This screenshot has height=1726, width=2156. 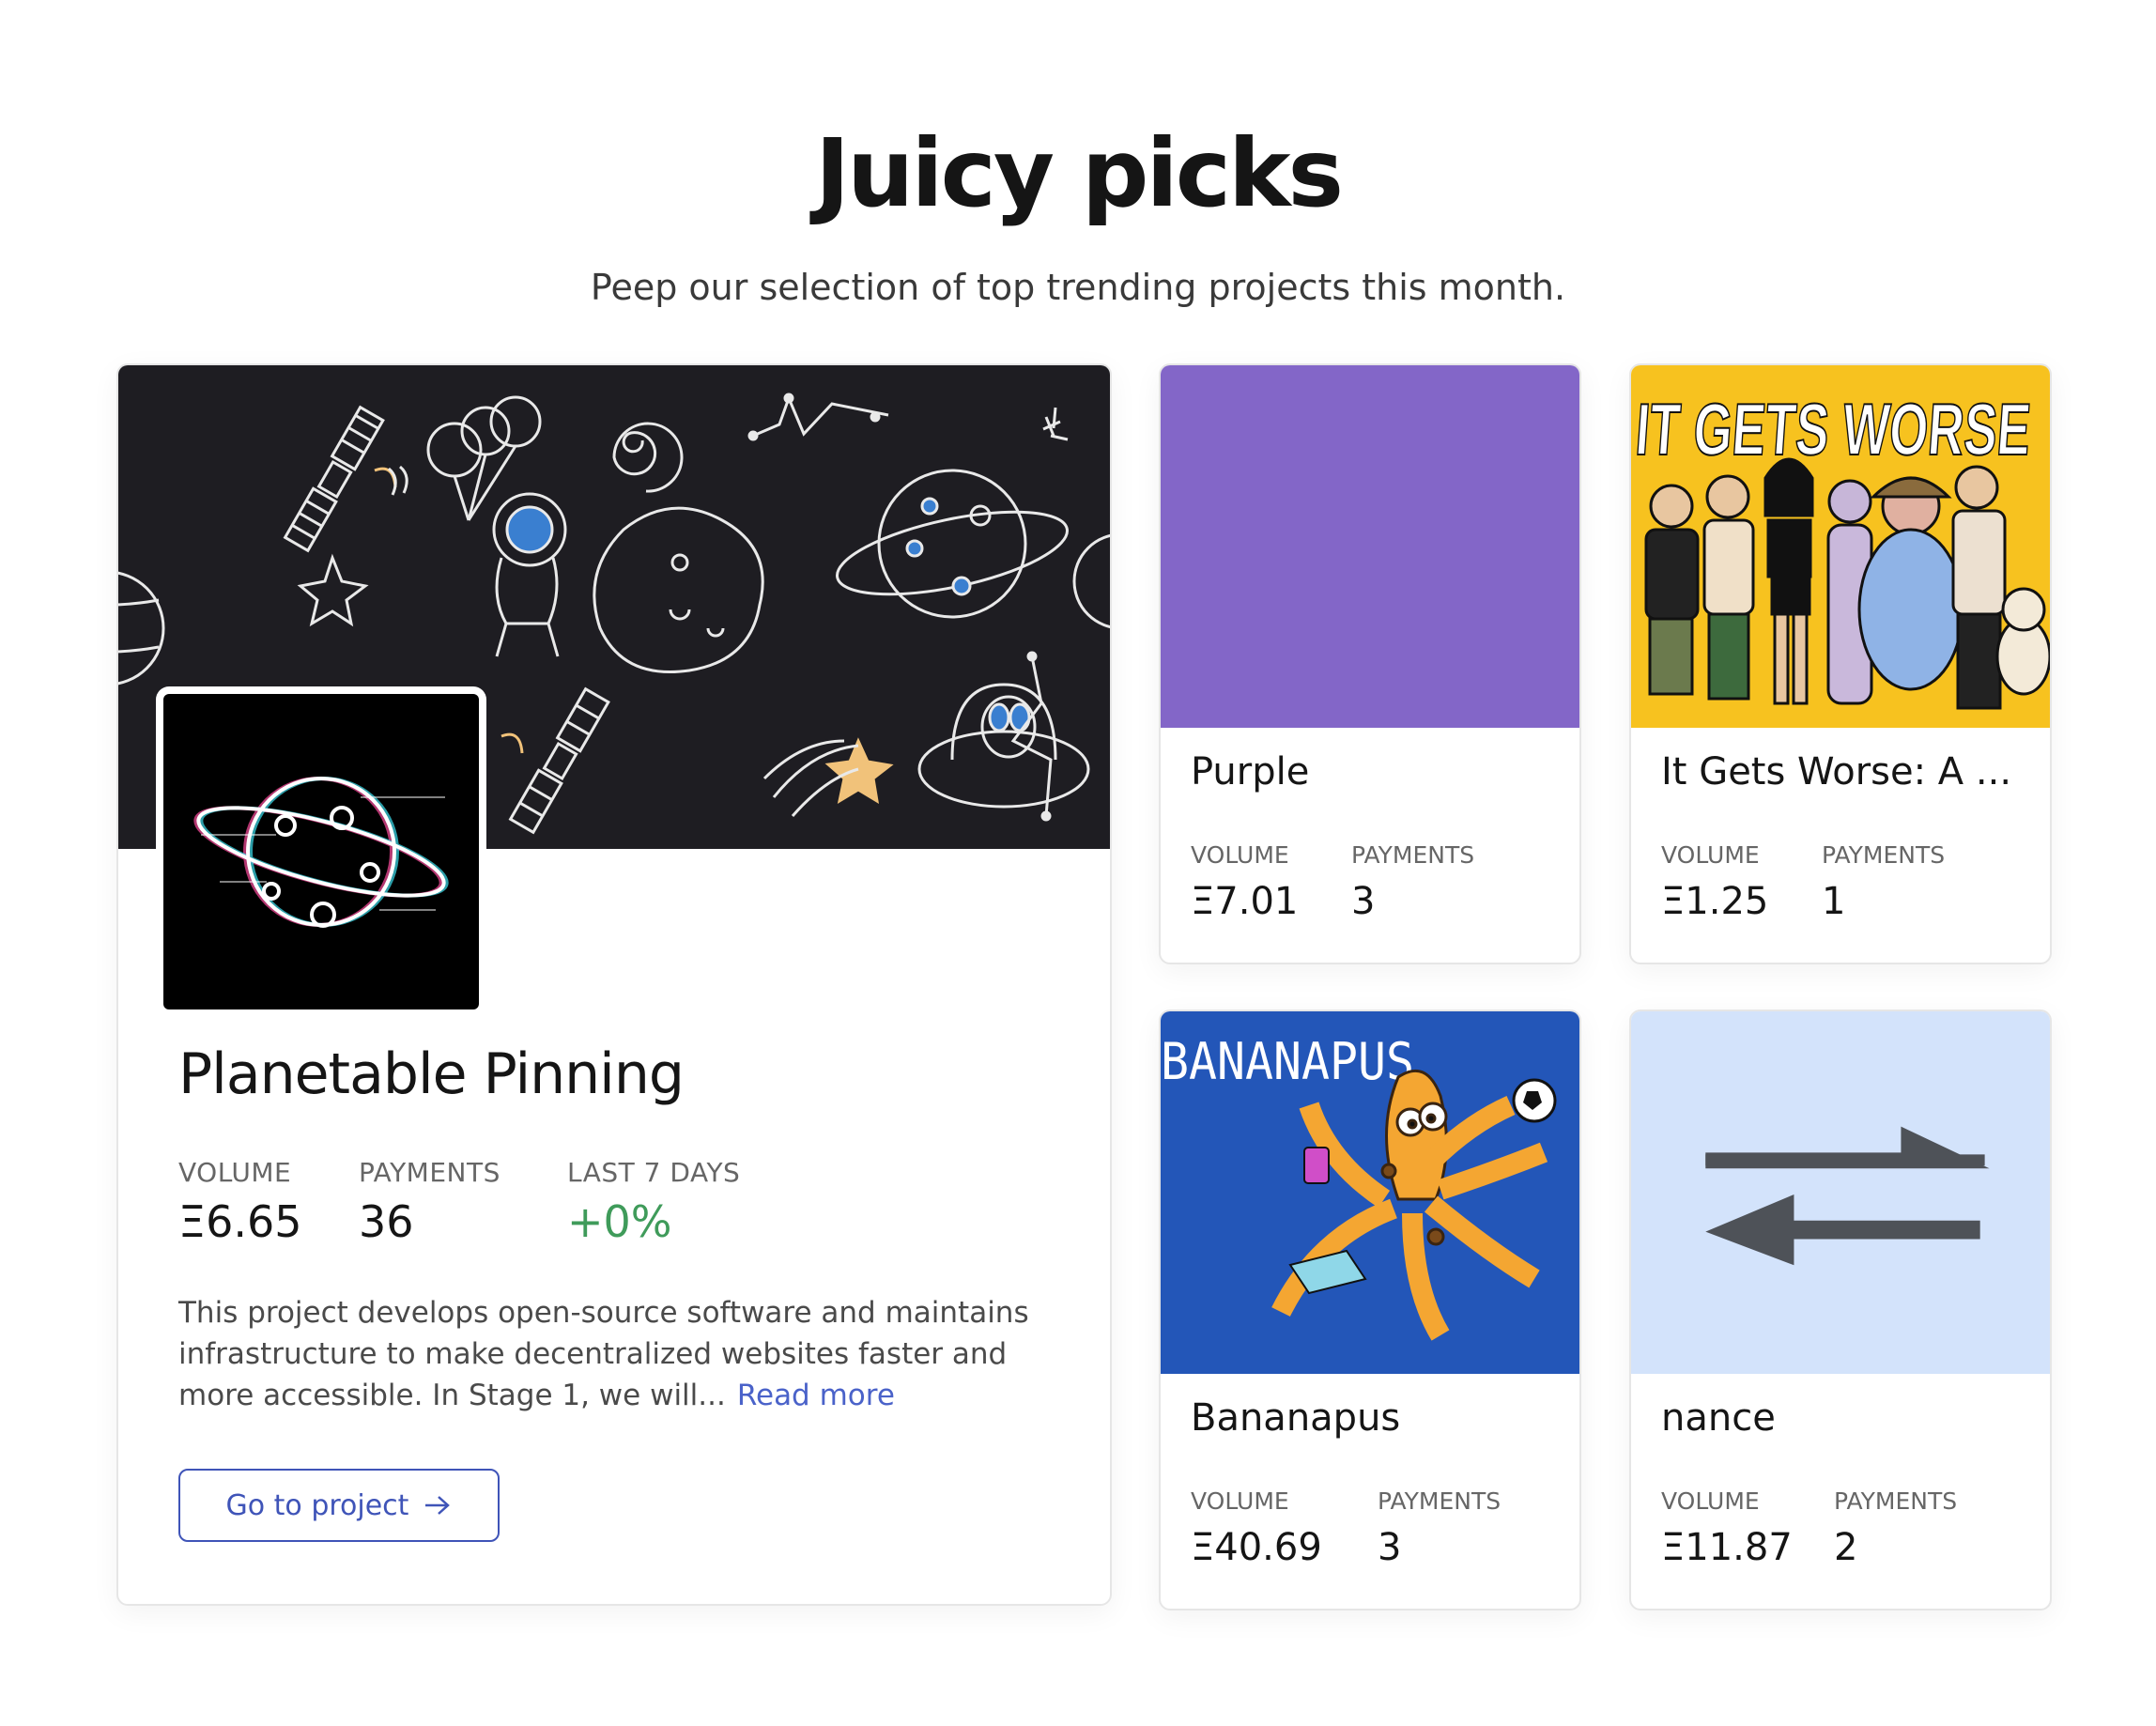 What do you see at coordinates (1245, 901) in the screenshot?
I see `volume-value: Ξ7.01` at bounding box center [1245, 901].